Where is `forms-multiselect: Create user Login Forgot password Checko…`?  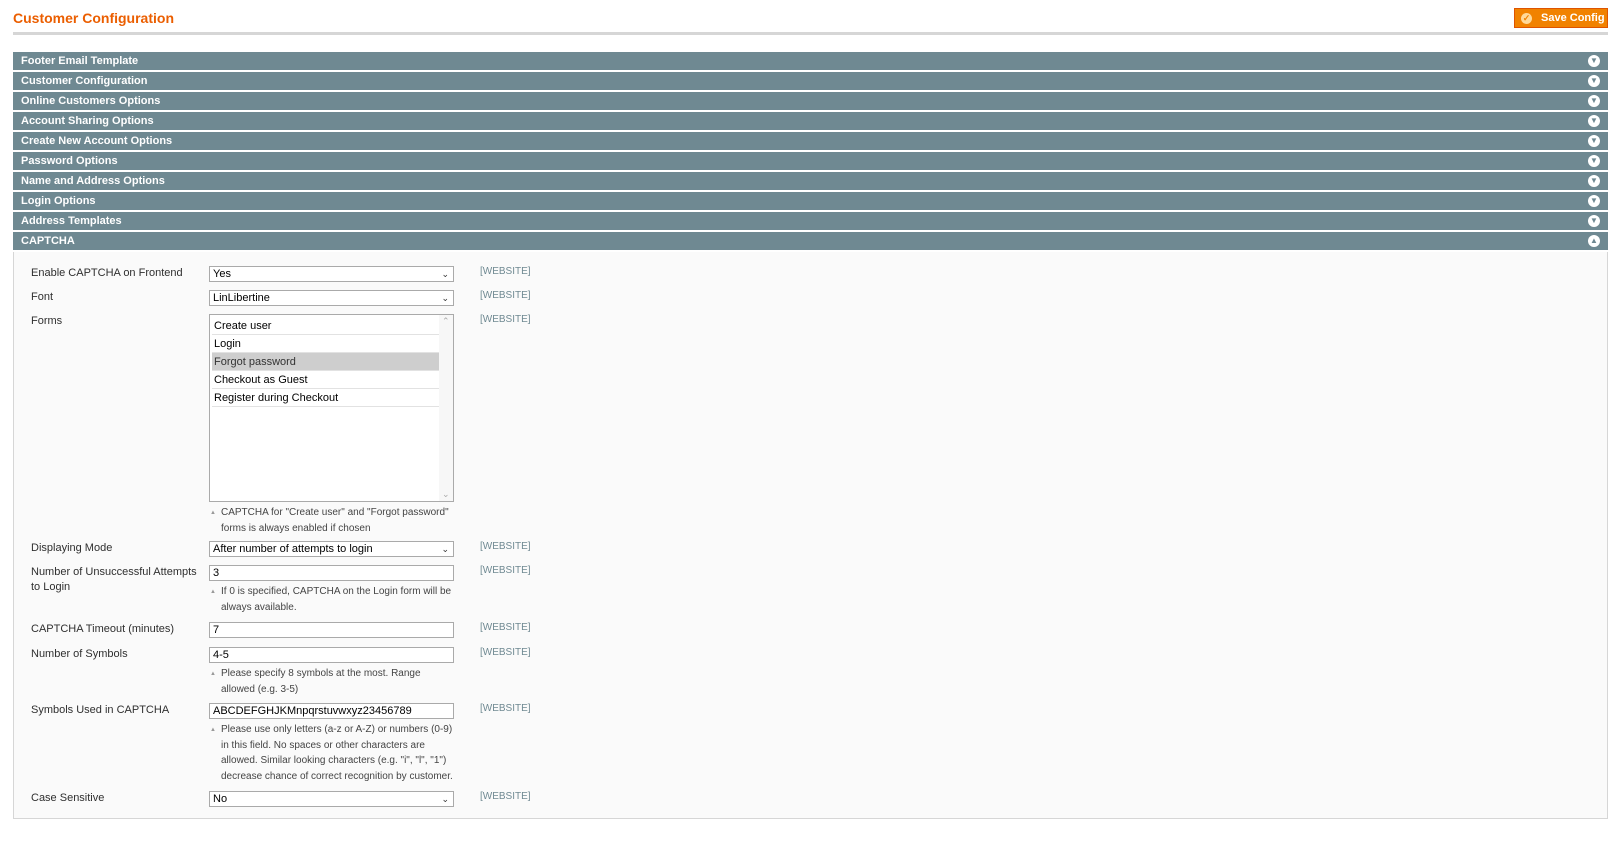
forms-multiselect: Create user Login Forgot password Checko… is located at coordinates (331, 408).